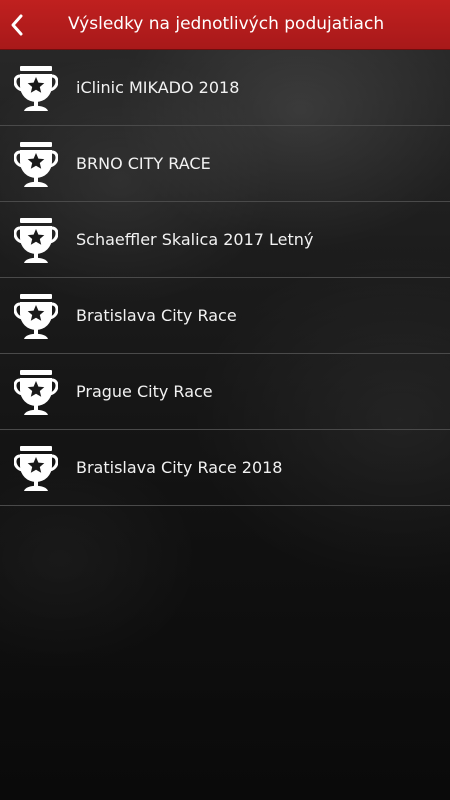 Image resolution: width=450 pixels, height=800 pixels. I want to click on list-item: Bratislava City Race, so click(225, 316).